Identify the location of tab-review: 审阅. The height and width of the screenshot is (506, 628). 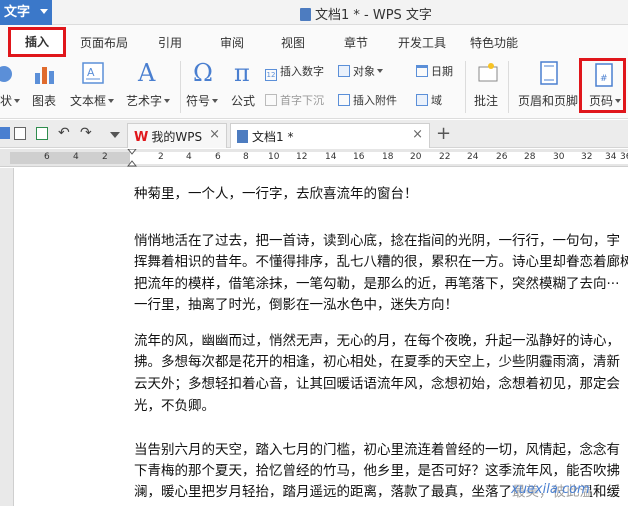
(232, 42).